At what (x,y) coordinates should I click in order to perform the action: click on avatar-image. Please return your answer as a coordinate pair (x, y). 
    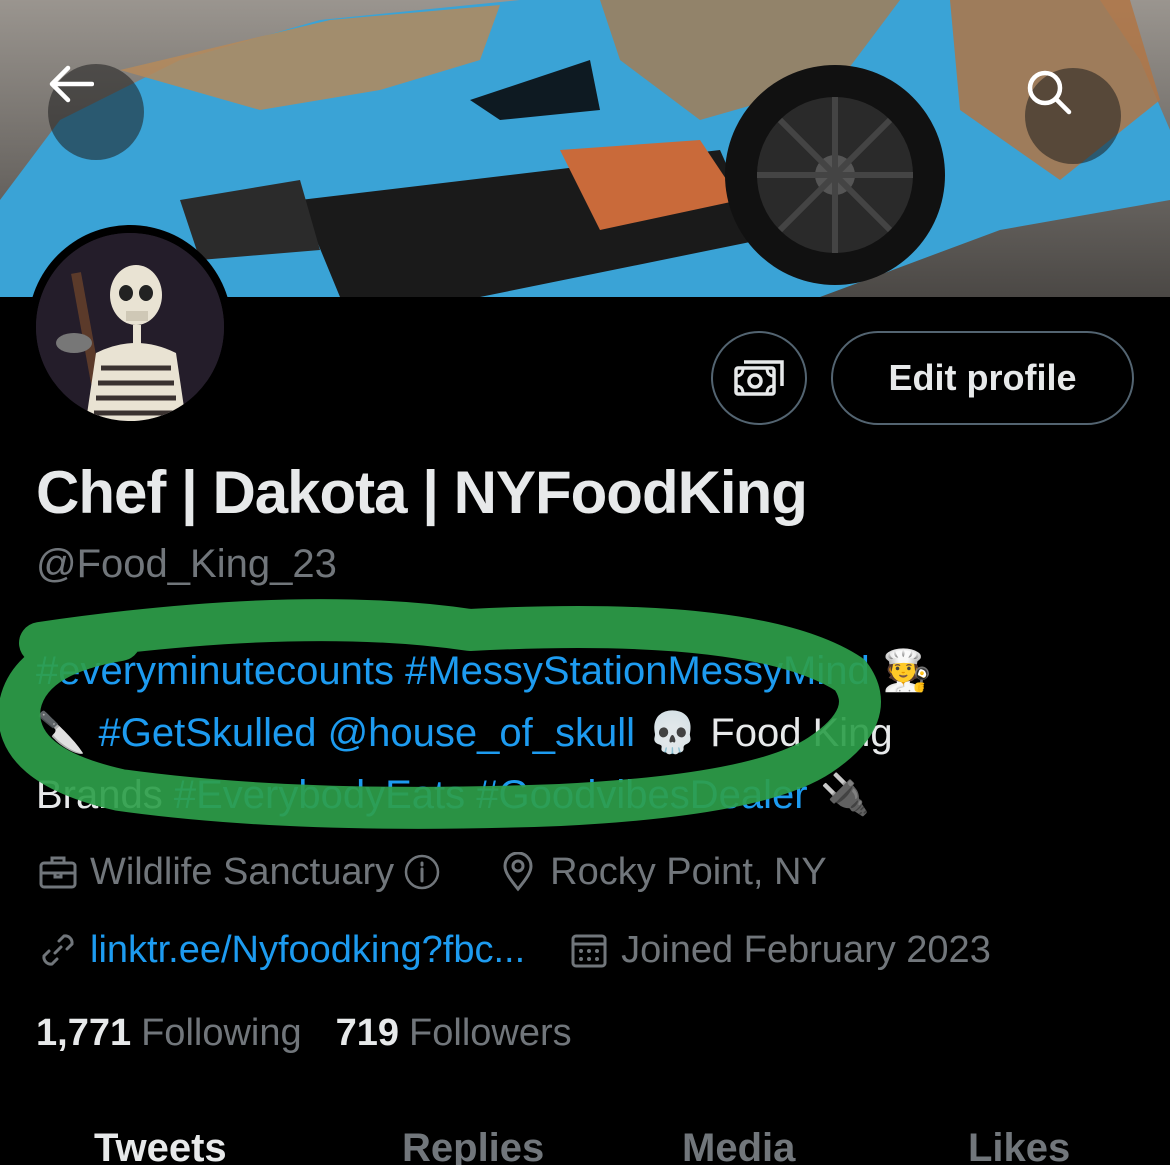
    Looking at the image, I should click on (130, 327).